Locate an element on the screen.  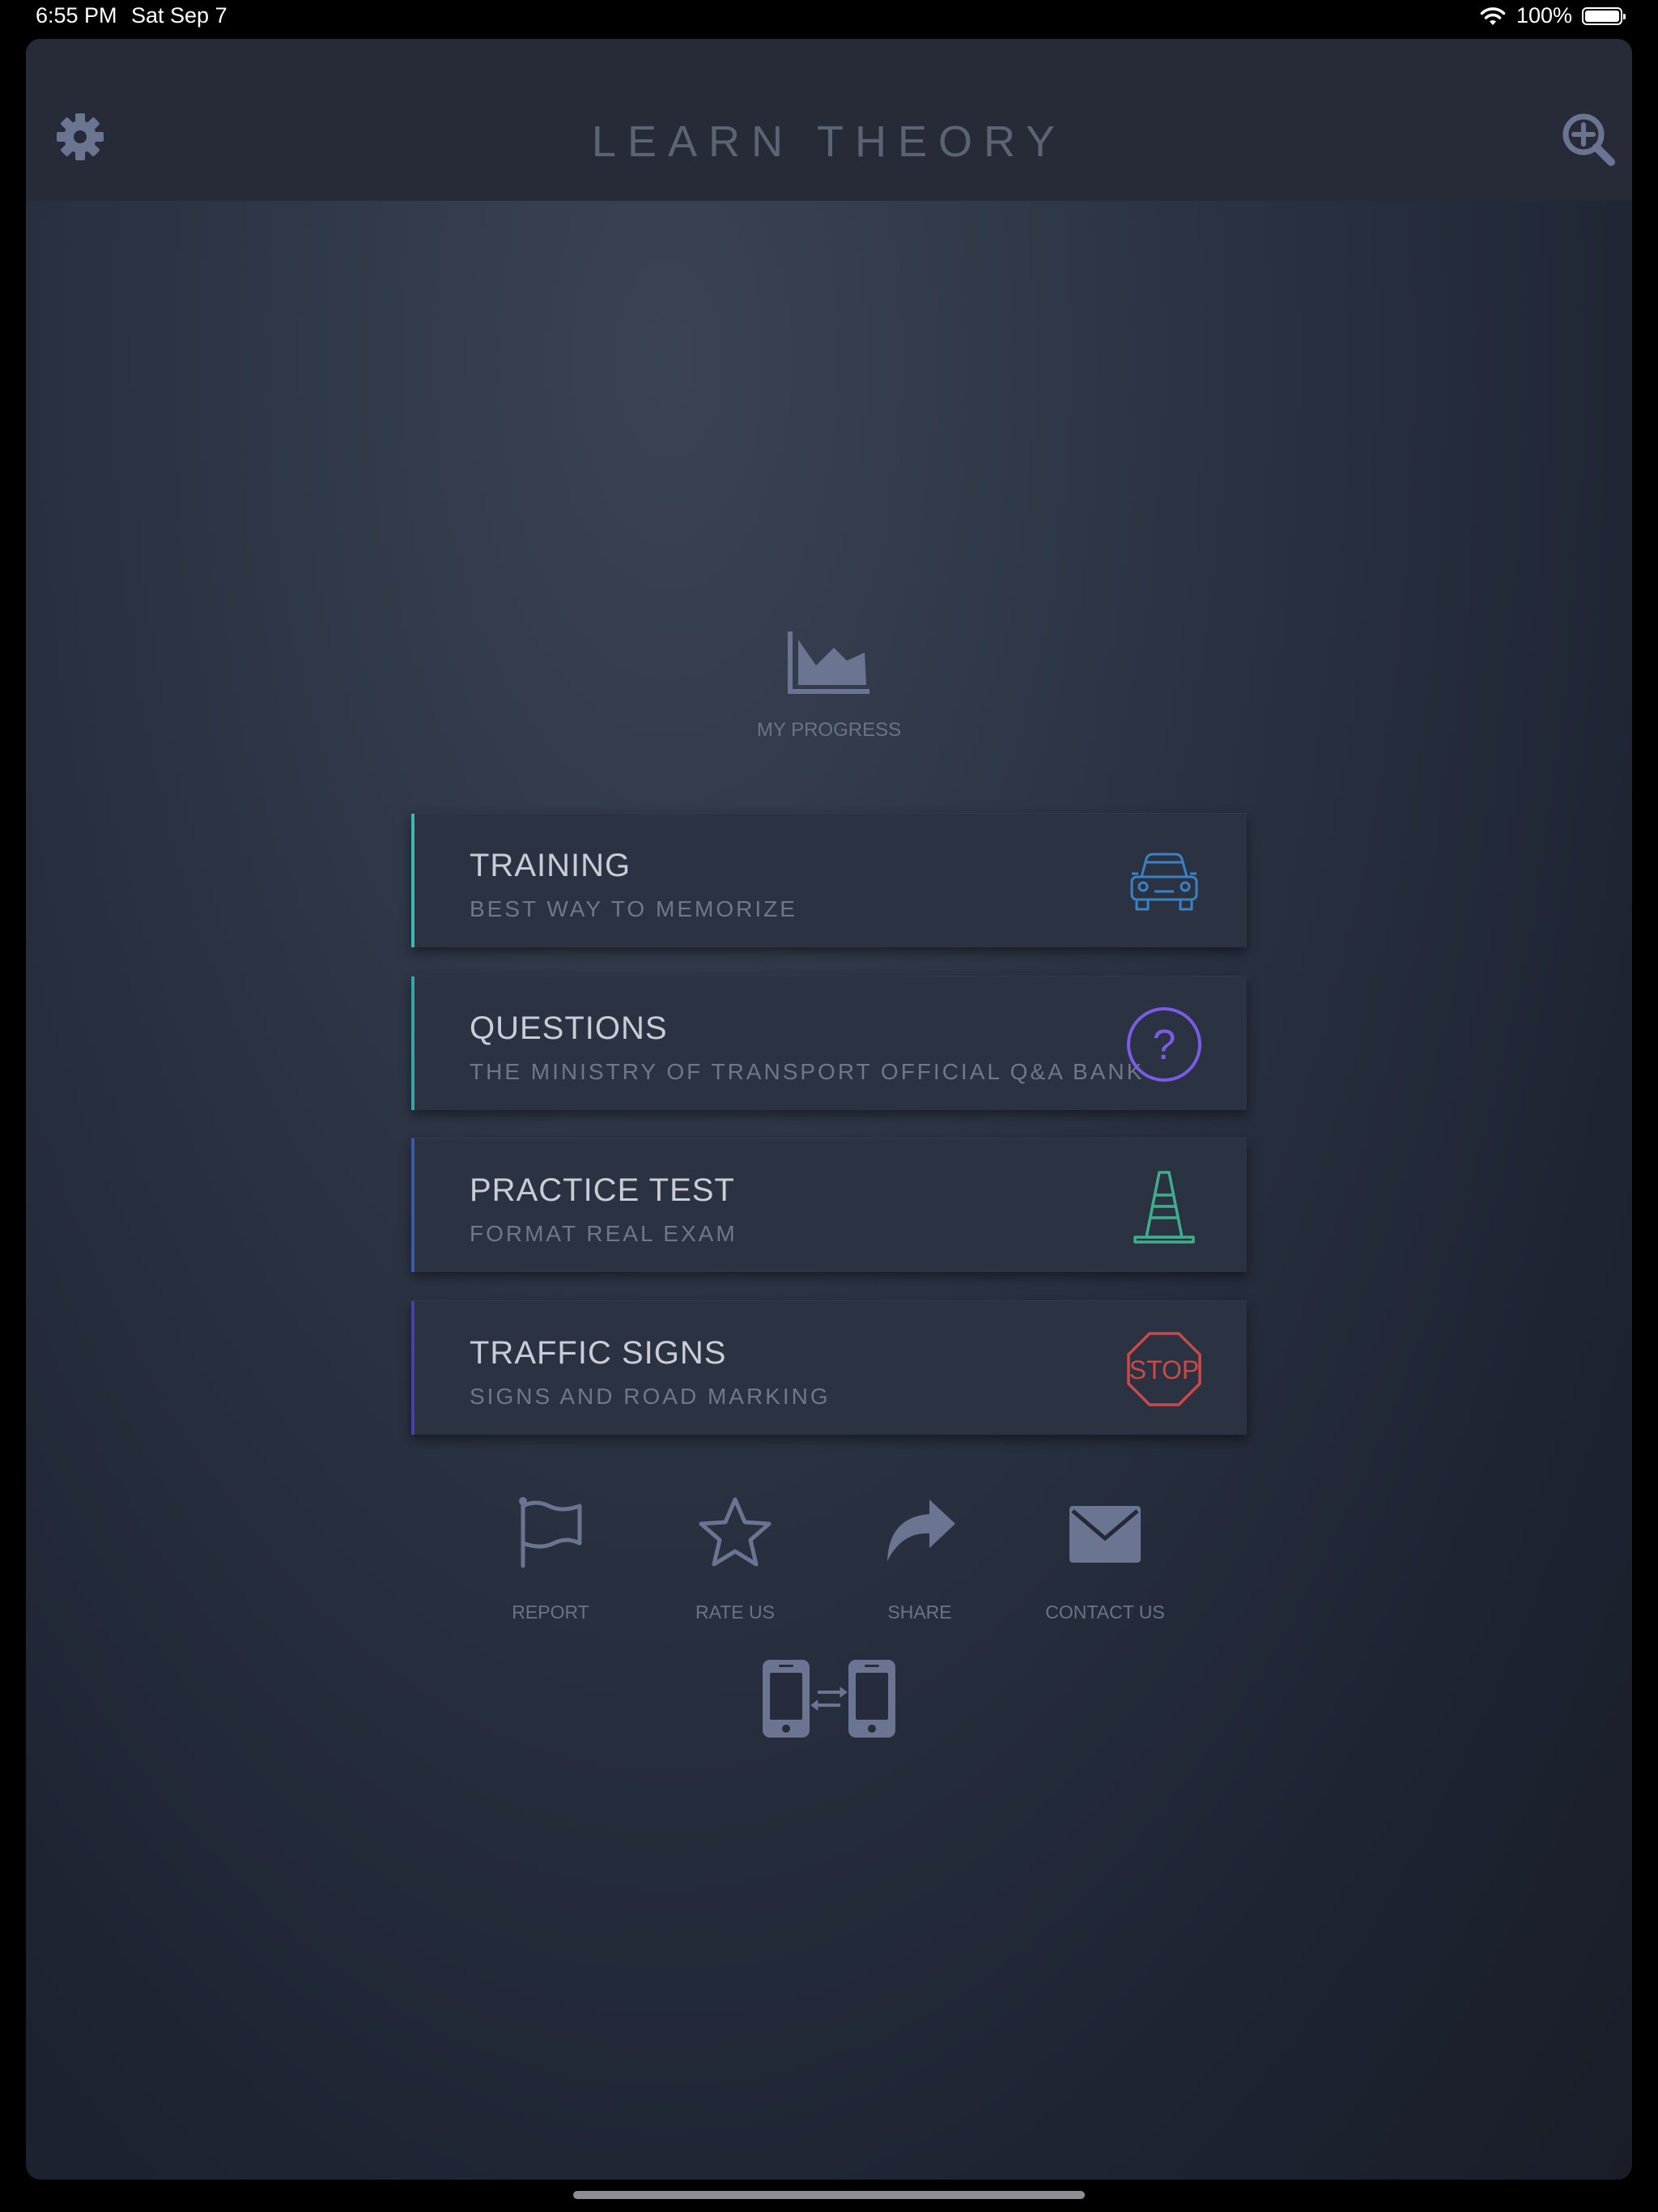
card-title: TRAINING is located at coordinates (550, 866).